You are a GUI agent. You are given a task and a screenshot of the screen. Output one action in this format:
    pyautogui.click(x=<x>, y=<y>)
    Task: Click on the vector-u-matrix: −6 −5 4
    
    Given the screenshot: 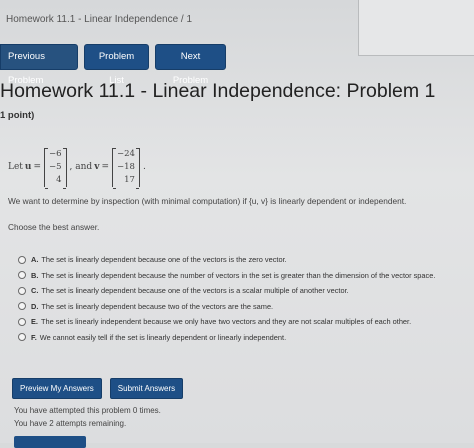 What is the action you would take?
    pyautogui.click(x=55, y=168)
    